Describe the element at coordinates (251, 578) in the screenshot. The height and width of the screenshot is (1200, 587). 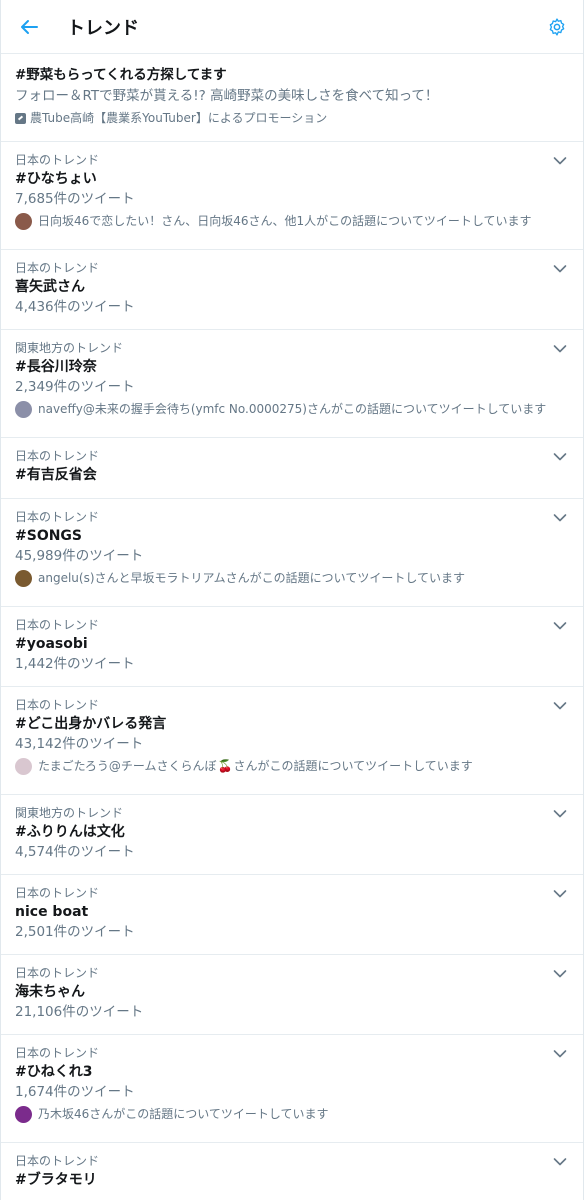
I see `trend-description-text: angelu(s)さんと早坂モラトリアムさんがこの話題についてツイートしています` at that location.